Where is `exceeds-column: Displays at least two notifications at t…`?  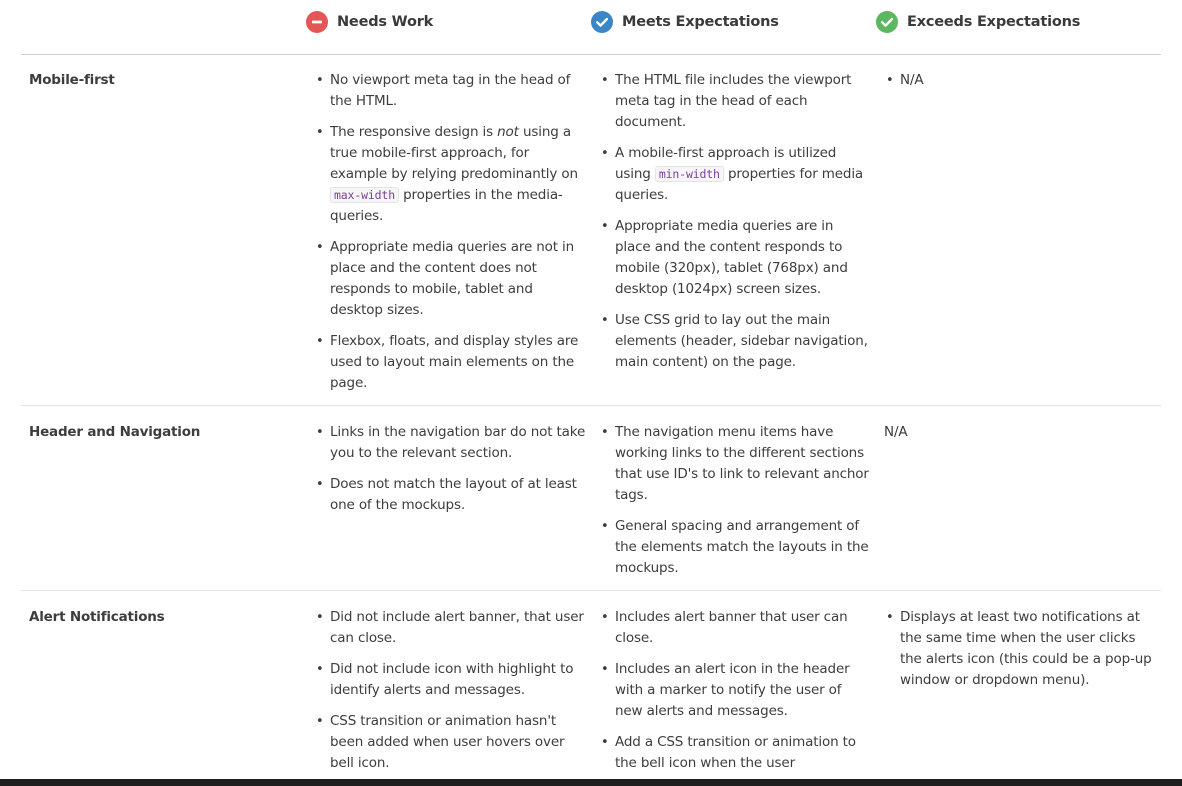 exceeds-column: Displays at least two notifications at t… is located at coordinates (1018, 654).